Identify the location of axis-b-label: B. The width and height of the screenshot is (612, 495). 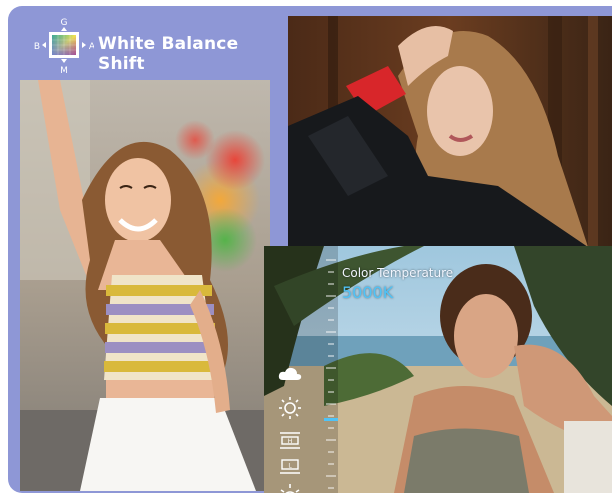
(37, 47).